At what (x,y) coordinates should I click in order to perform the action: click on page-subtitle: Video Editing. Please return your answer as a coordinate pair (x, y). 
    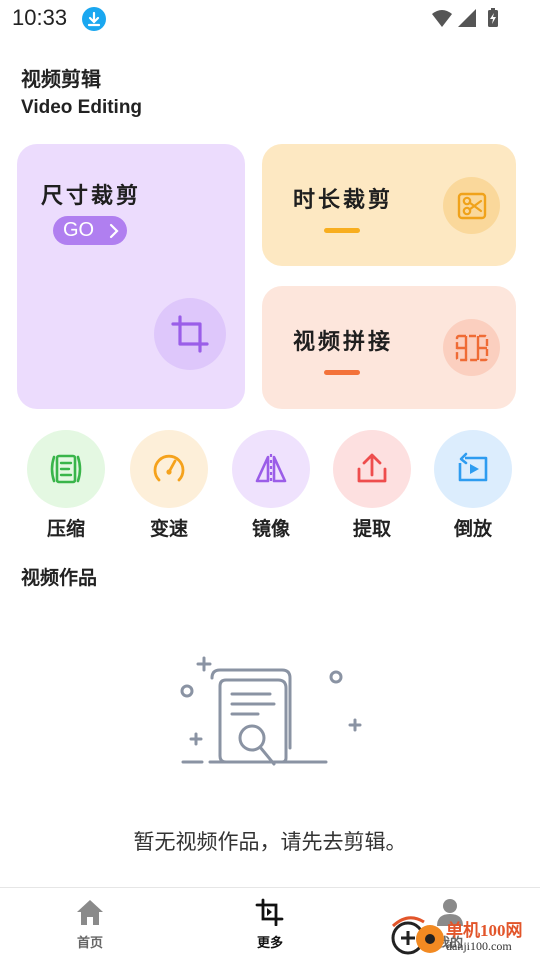
    Looking at the image, I should click on (82, 107).